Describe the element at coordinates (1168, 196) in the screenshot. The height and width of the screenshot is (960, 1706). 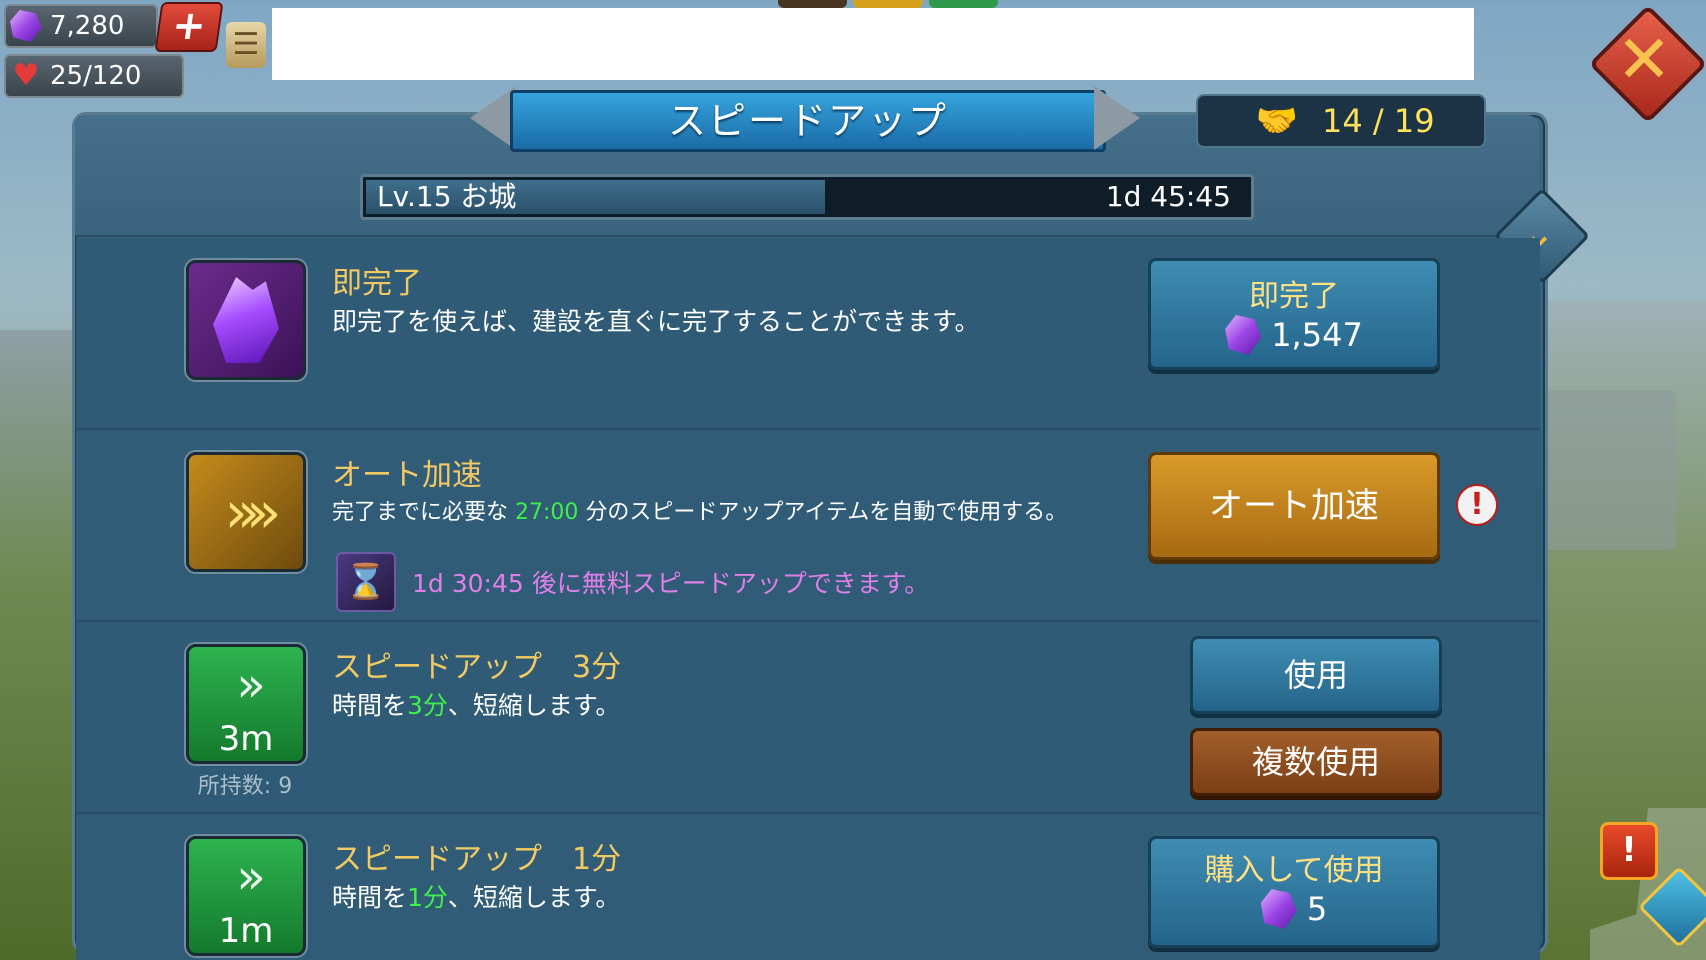
I see `time-remaining: 1d 45:45` at that location.